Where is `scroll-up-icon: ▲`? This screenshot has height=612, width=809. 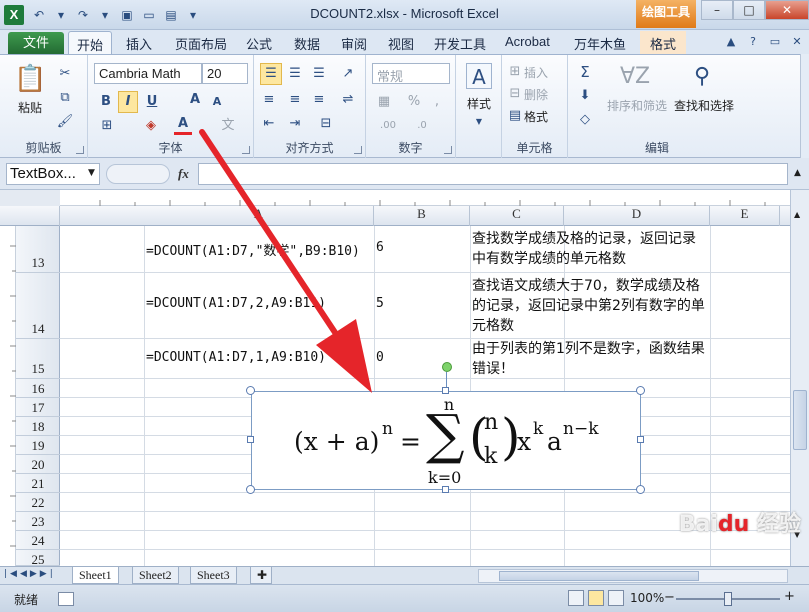
scroll-up-icon: ▲ is located at coordinates (797, 214).